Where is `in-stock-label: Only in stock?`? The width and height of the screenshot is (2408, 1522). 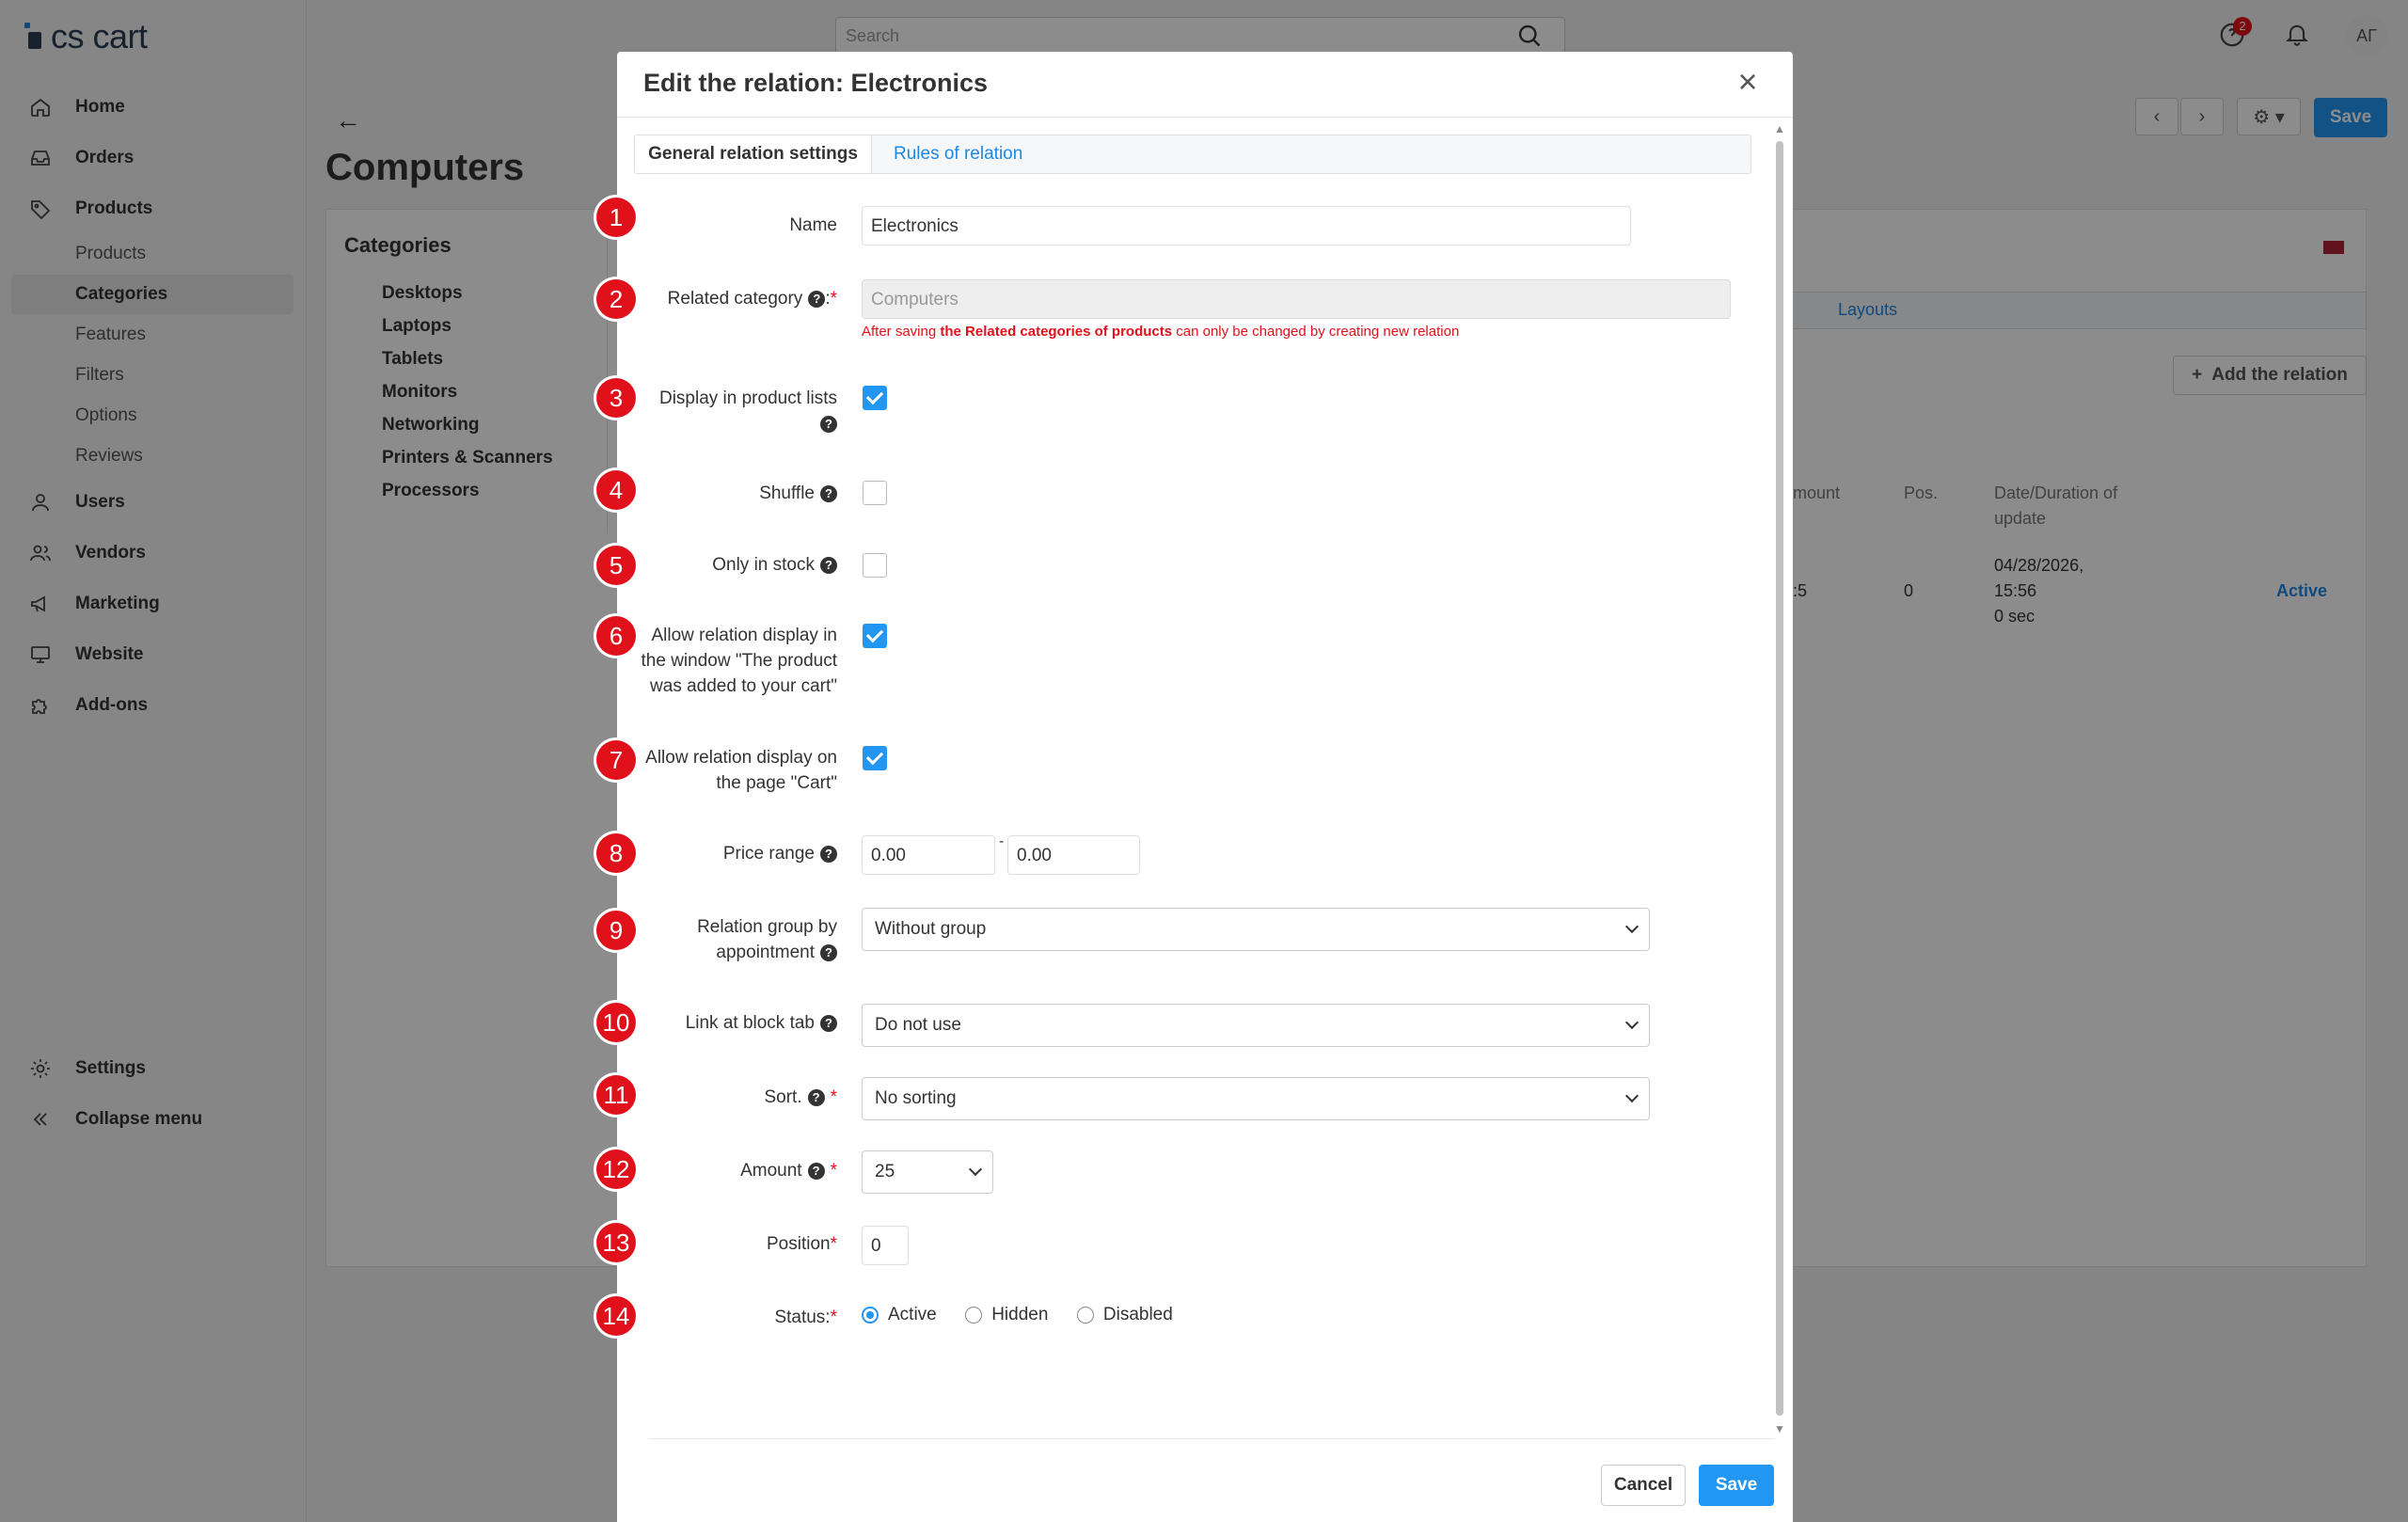 in-stock-label: Only in stock? is located at coordinates (775, 565).